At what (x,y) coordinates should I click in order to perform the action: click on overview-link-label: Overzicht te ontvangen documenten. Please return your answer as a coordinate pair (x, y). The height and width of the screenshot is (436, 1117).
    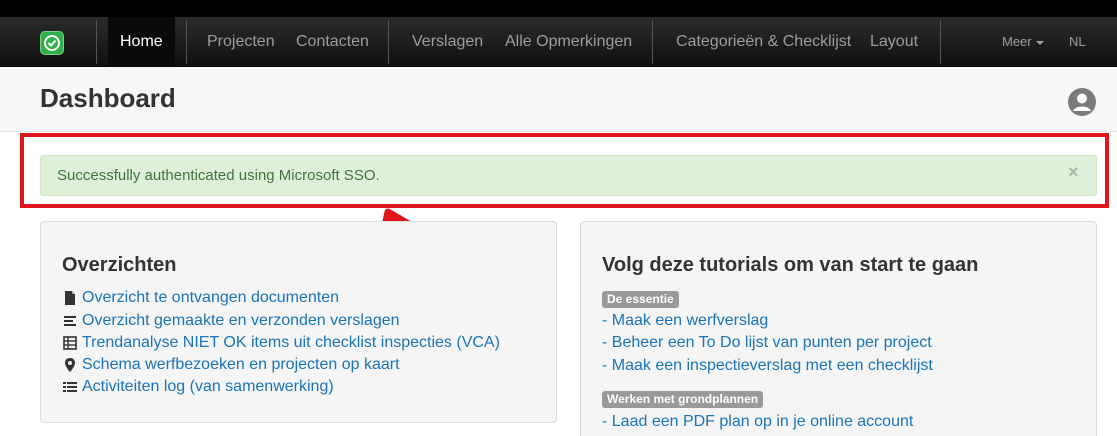
    Looking at the image, I should click on (211, 297).